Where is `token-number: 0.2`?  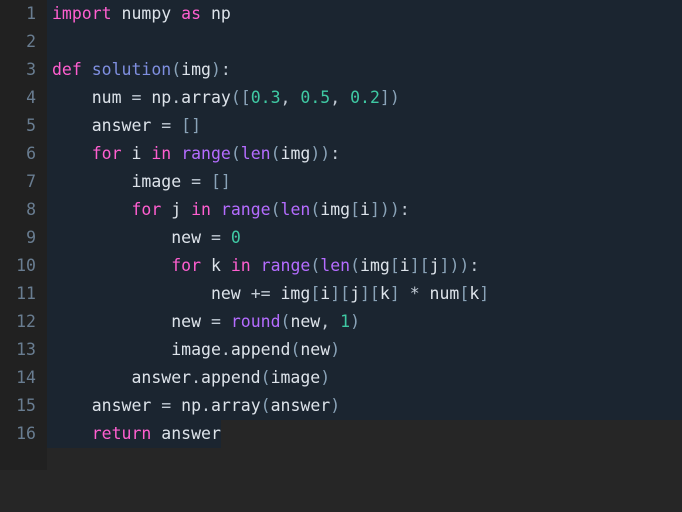 token-number: 0.2 is located at coordinates (365, 97).